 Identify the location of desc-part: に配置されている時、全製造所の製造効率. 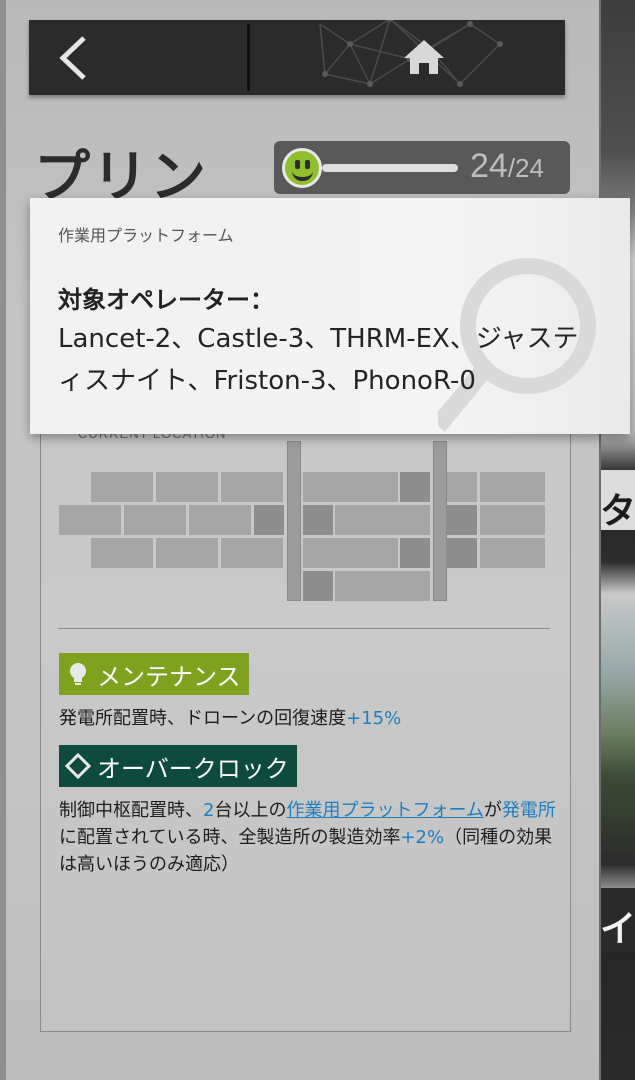
(230, 837).